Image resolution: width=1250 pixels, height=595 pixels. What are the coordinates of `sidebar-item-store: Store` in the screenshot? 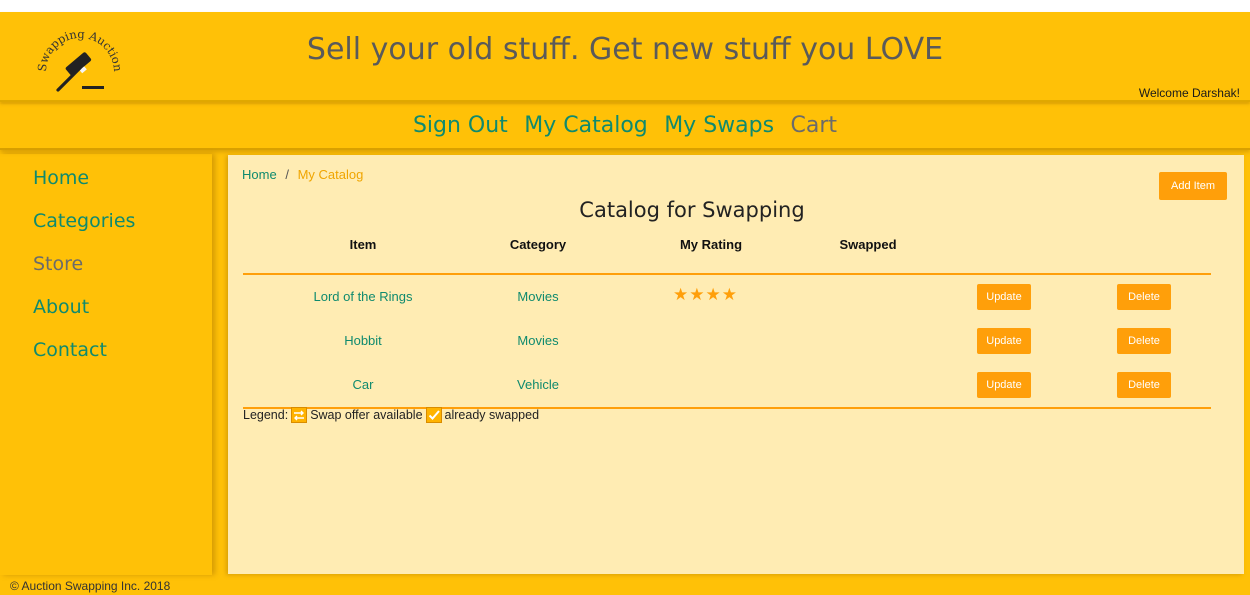 It's located at (122, 264).